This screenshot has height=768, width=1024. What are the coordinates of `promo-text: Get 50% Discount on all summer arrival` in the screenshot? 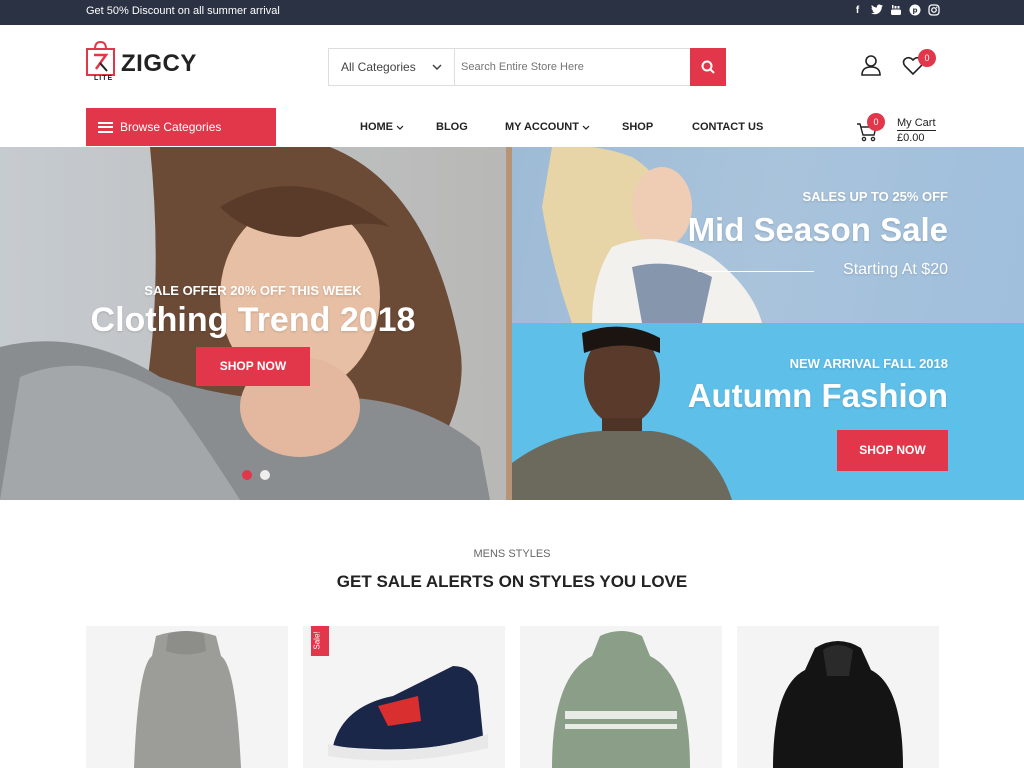 It's located at (183, 11).